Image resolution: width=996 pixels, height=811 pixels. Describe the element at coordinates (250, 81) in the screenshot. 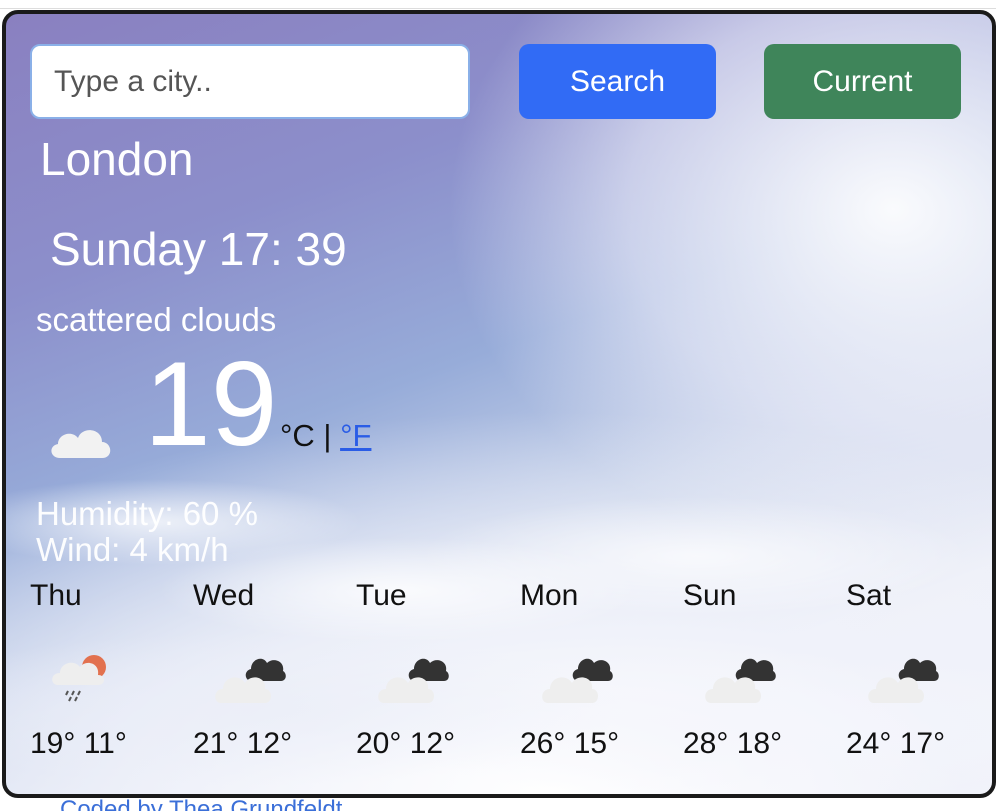

I see `search-input` at that location.